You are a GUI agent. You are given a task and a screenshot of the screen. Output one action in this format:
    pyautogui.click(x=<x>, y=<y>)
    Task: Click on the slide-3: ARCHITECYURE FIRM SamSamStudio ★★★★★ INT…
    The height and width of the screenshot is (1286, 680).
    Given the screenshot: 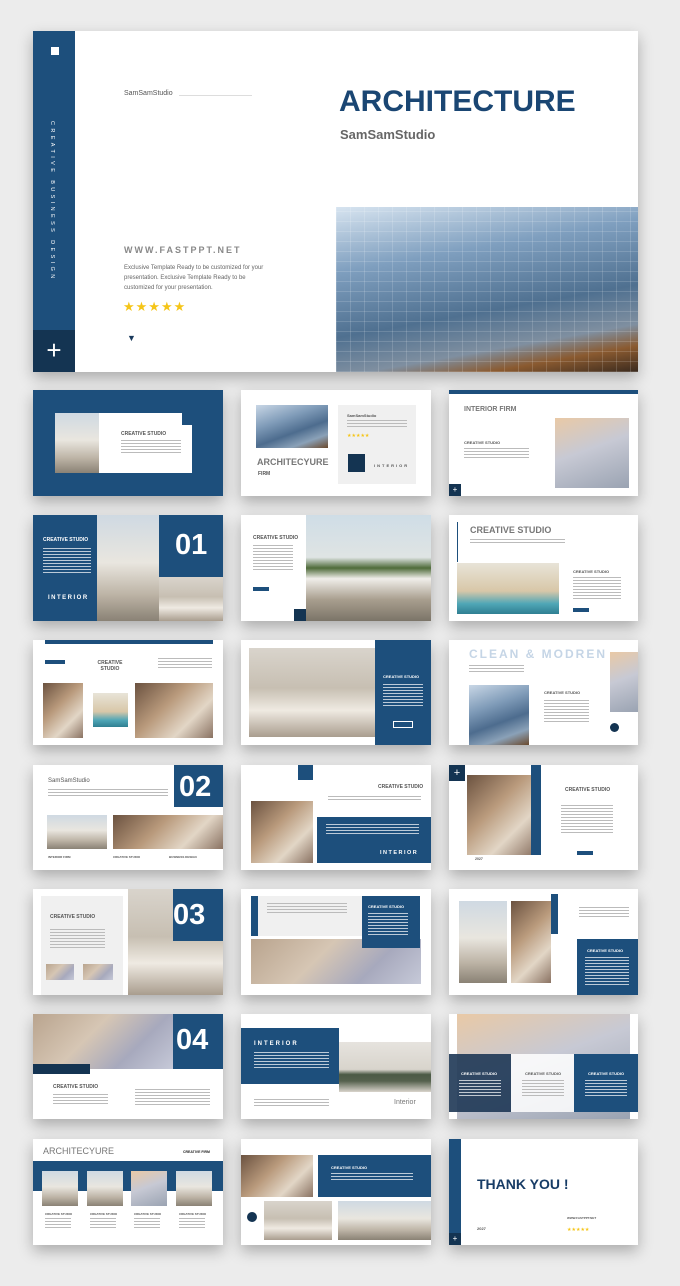 What is the action you would take?
    pyautogui.click(x=336, y=443)
    